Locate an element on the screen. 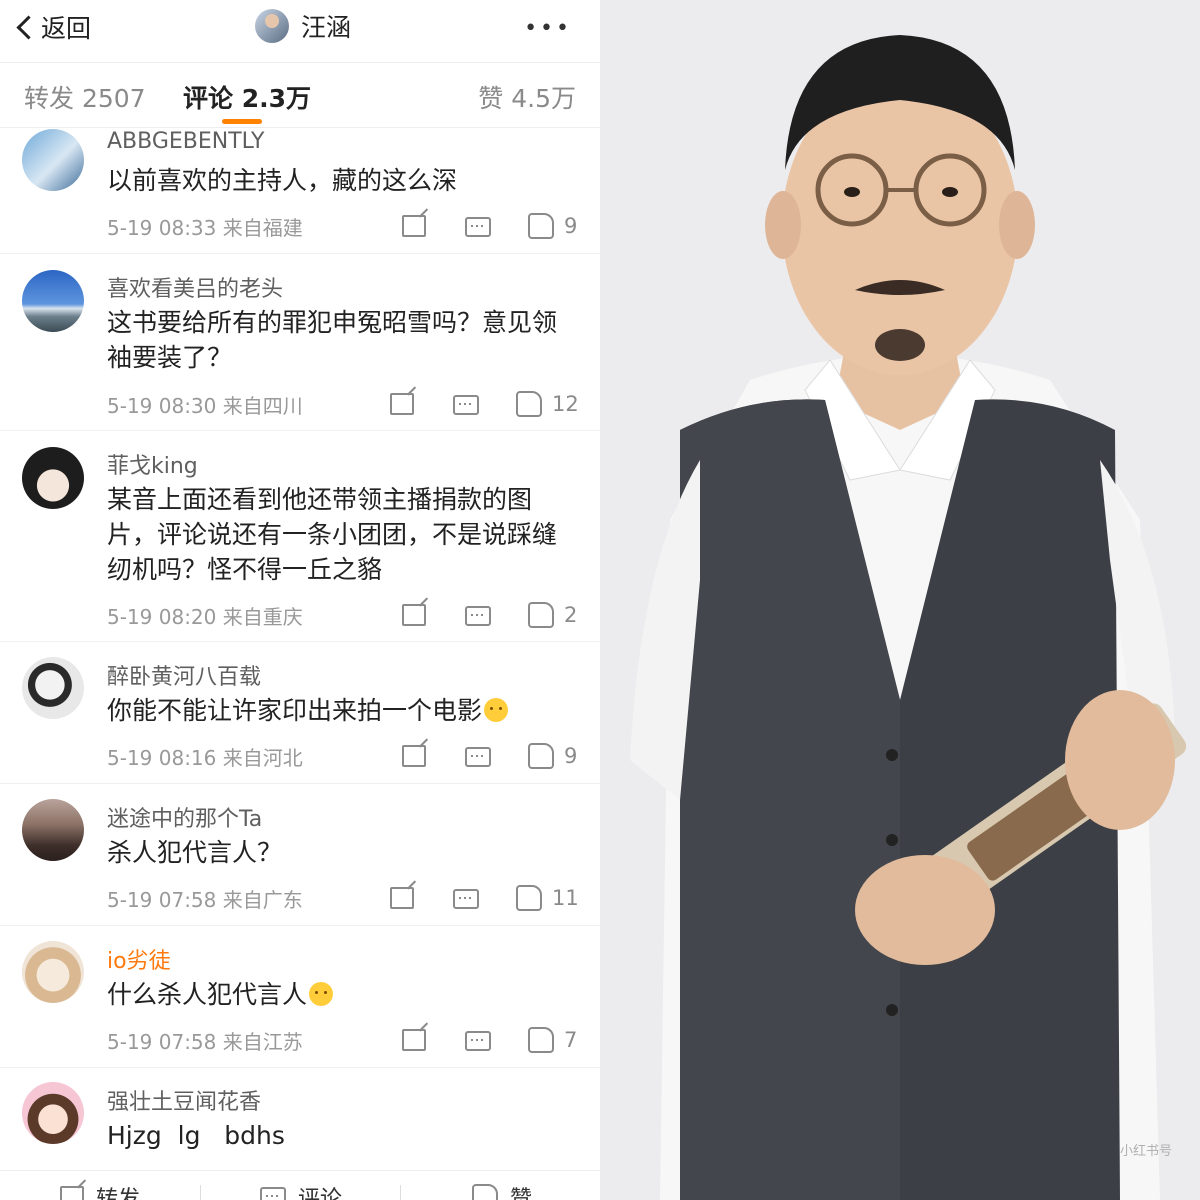 Image resolution: width=1200 pixels, height=1200 pixels. comment-meta: 5-19 08:20 来自重庆 is located at coordinates (205, 617).